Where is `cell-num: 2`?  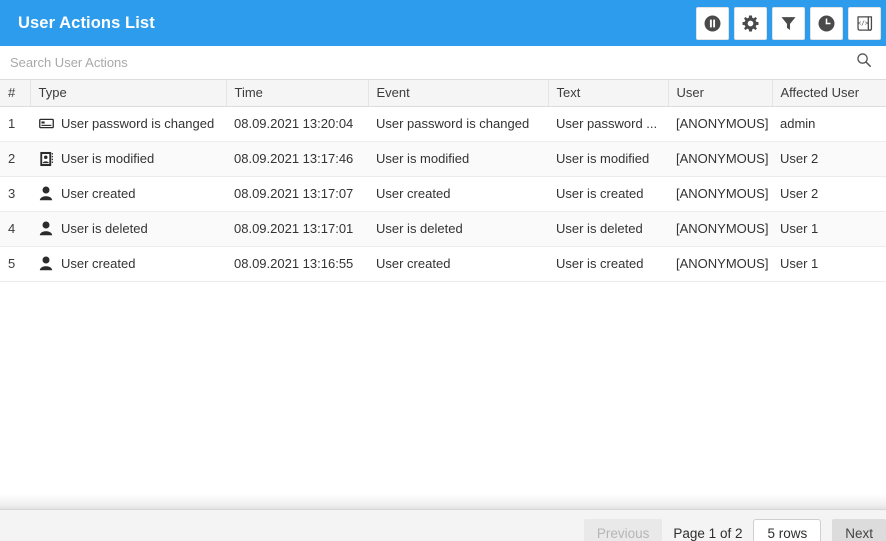
cell-num: 2 is located at coordinates (15, 159).